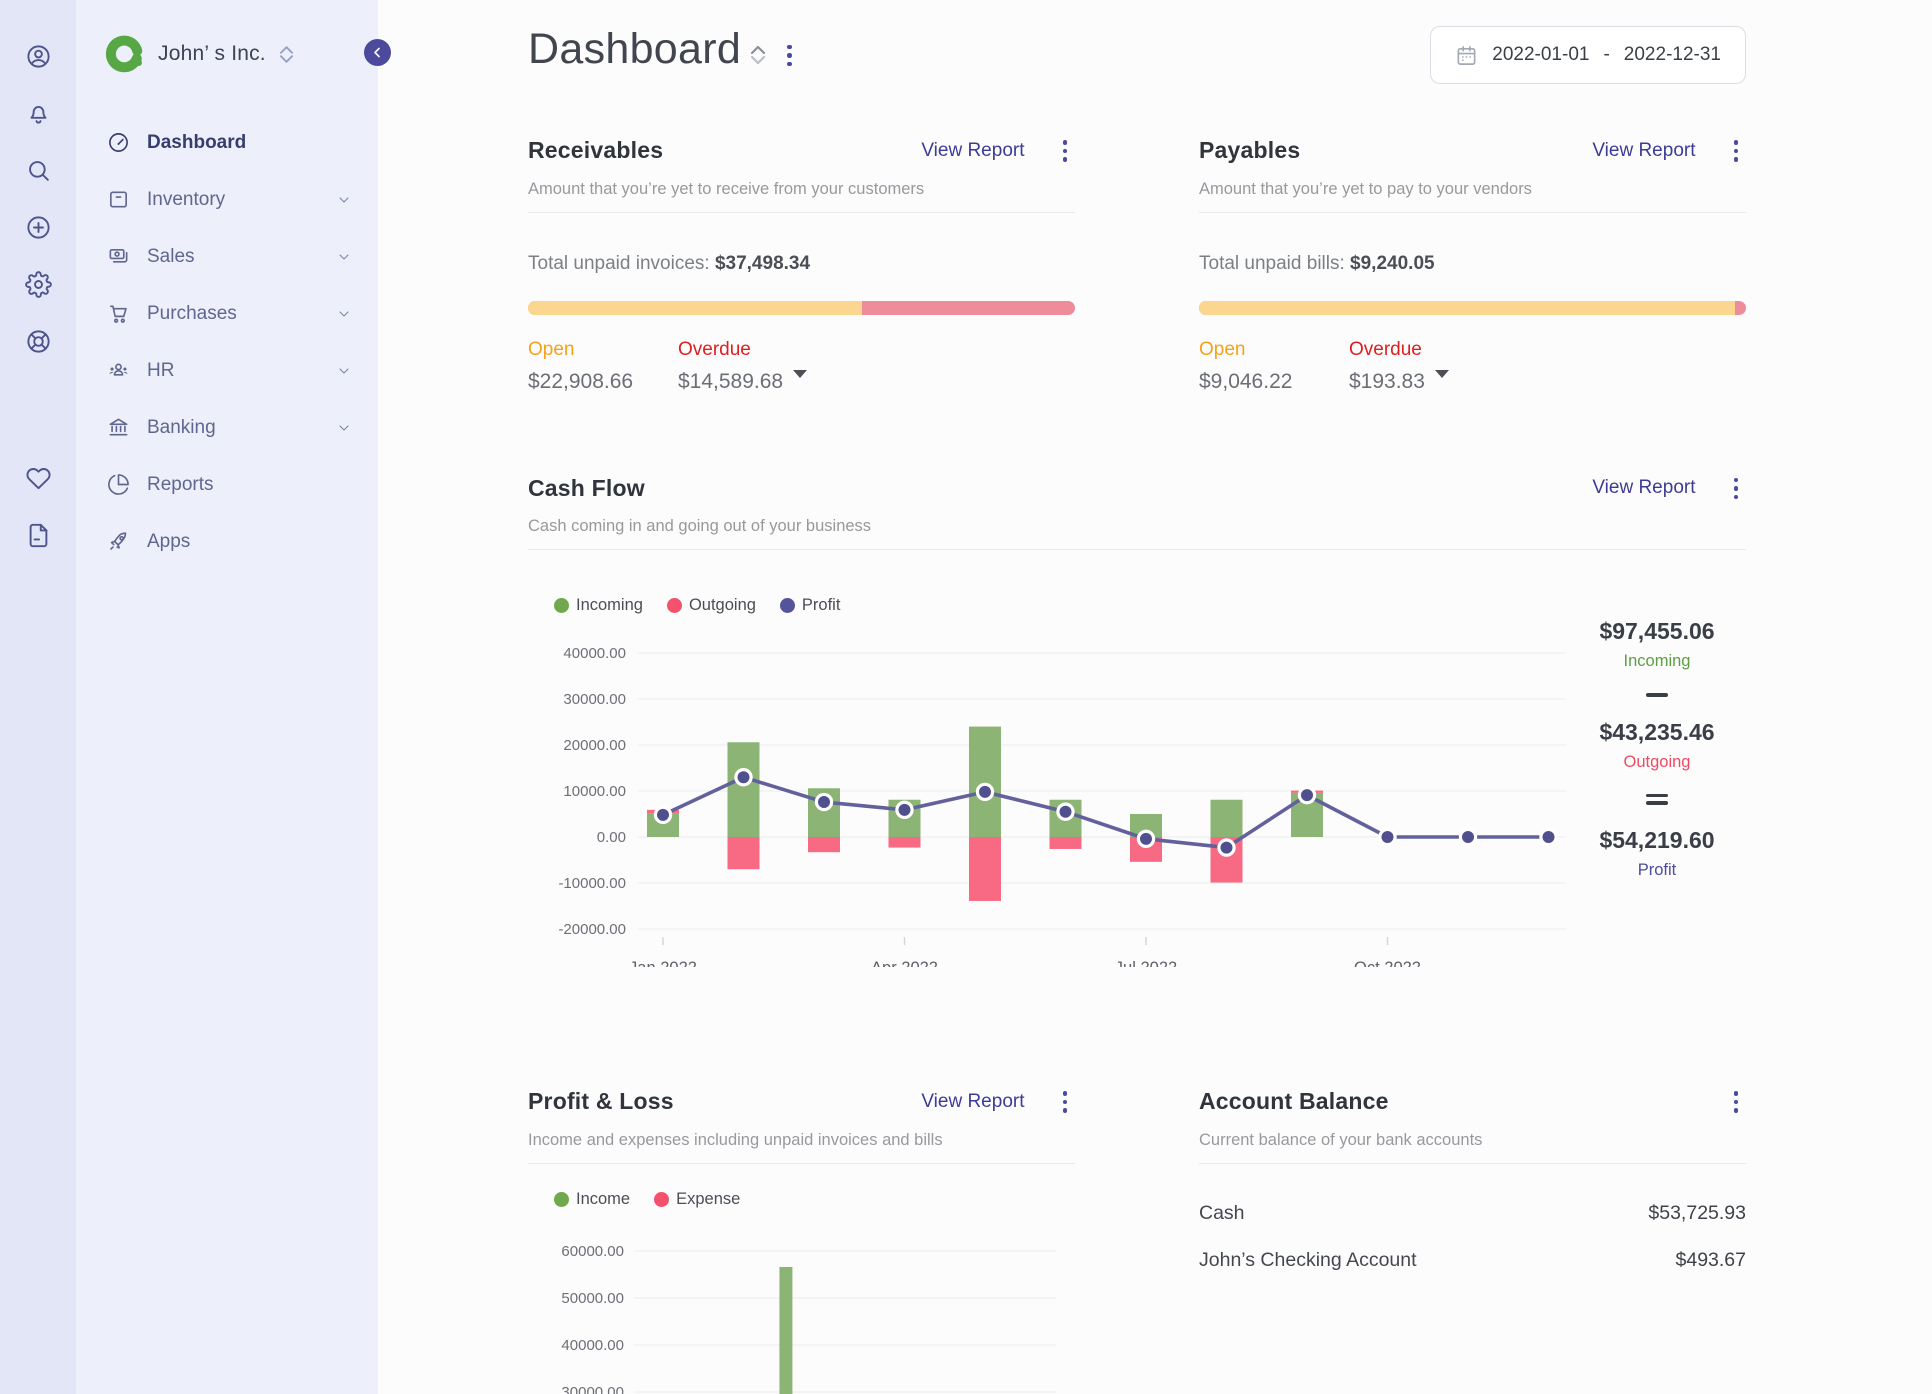  What do you see at coordinates (1308, 1259) in the screenshot?
I see `account-name: John’s Checking Account` at bounding box center [1308, 1259].